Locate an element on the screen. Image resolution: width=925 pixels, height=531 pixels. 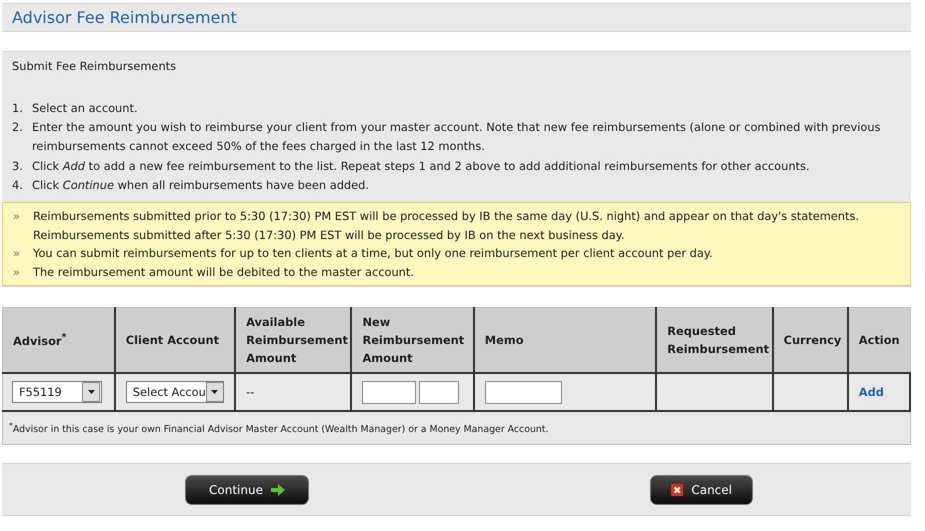
notice-text: The reimbursement amount will be debited to the master account. is located at coordinates (223, 272).